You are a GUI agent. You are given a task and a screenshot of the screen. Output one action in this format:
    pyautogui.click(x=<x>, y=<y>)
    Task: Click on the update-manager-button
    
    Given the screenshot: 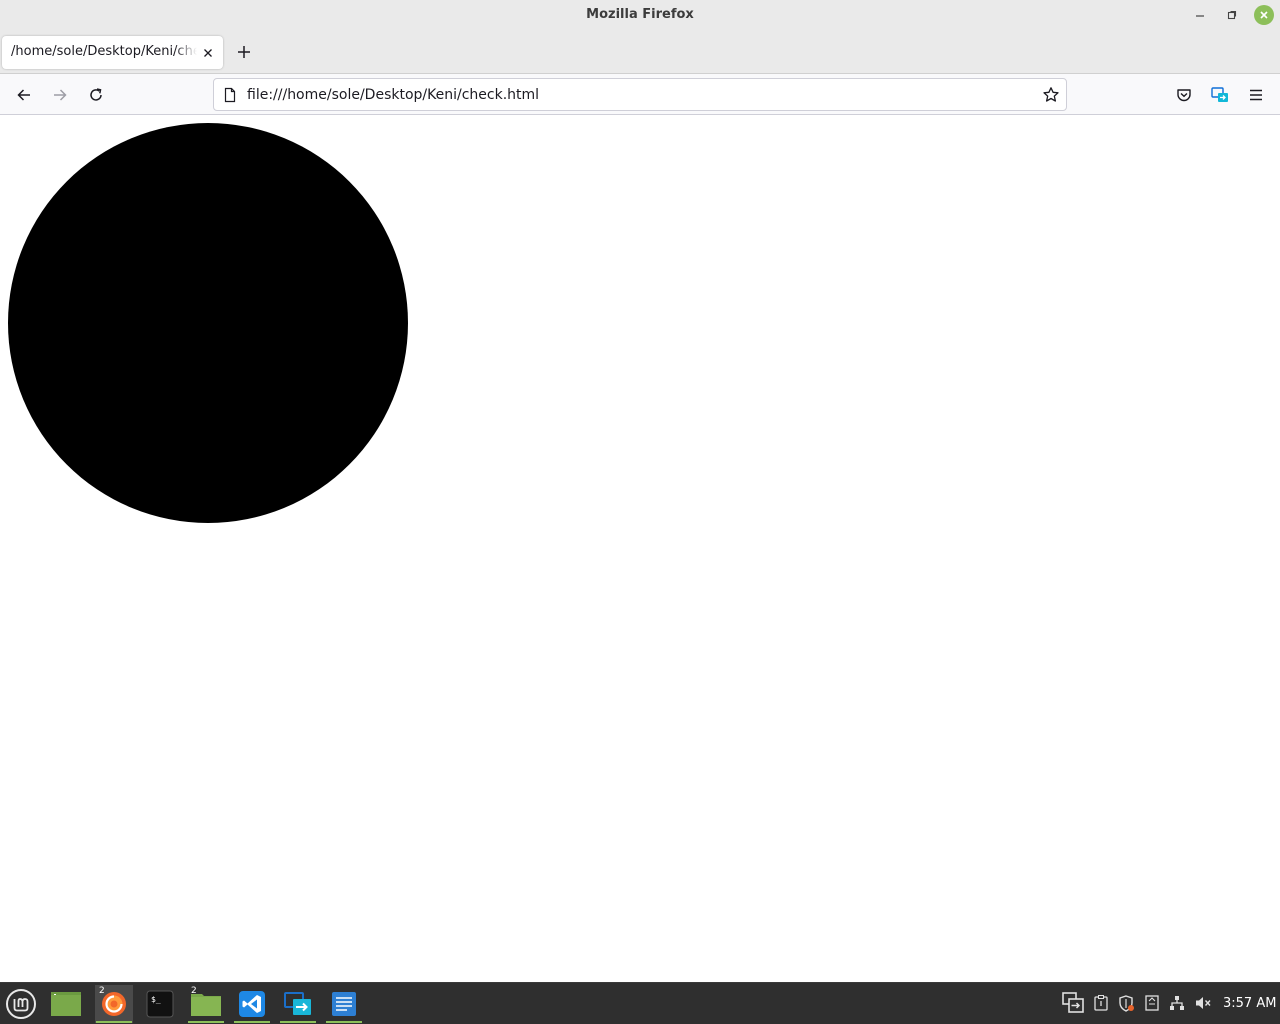 What is the action you would take?
    pyautogui.click(x=1126, y=1003)
    